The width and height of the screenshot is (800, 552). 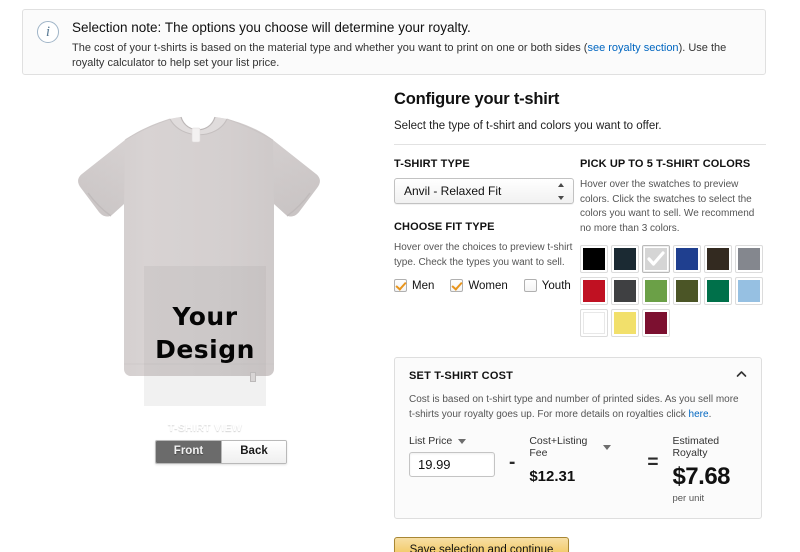 I want to click on cost-listing-fee-group: Cost+Listing Fee $12.31, so click(x=570, y=460).